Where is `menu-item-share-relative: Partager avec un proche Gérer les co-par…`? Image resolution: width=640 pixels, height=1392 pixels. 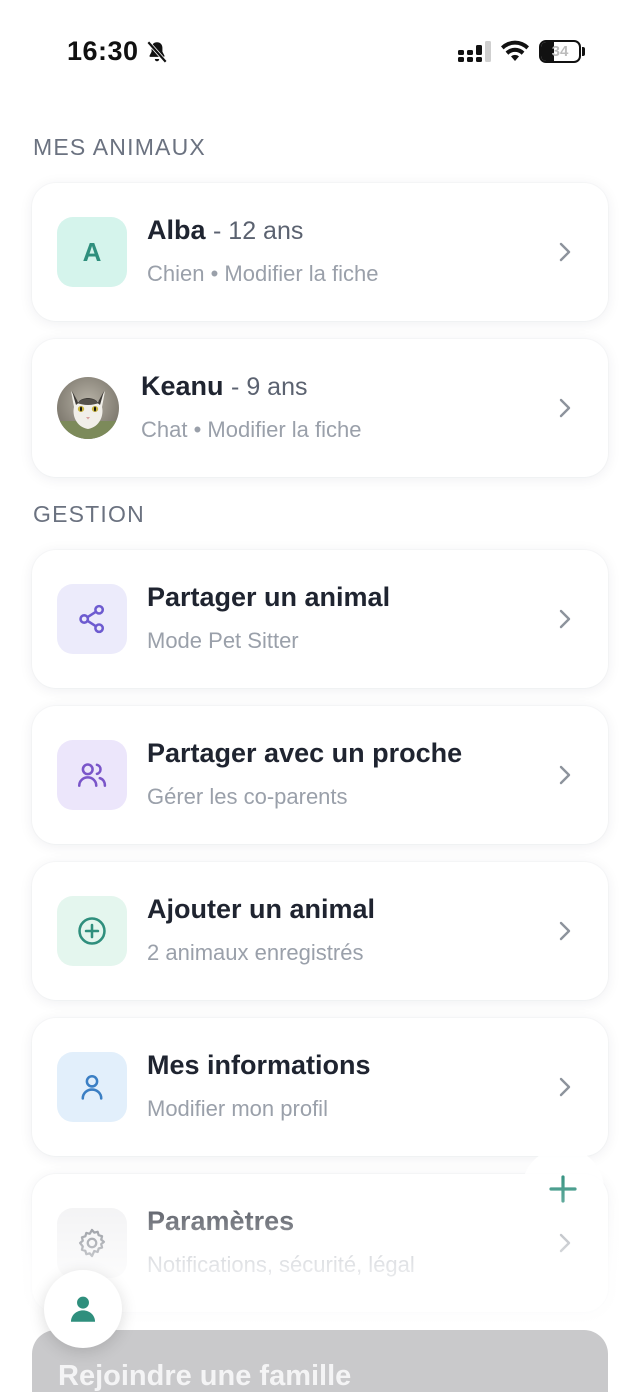
menu-item-share-relative: Partager avec un proche Gérer les co-par… is located at coordinates (320, 775).